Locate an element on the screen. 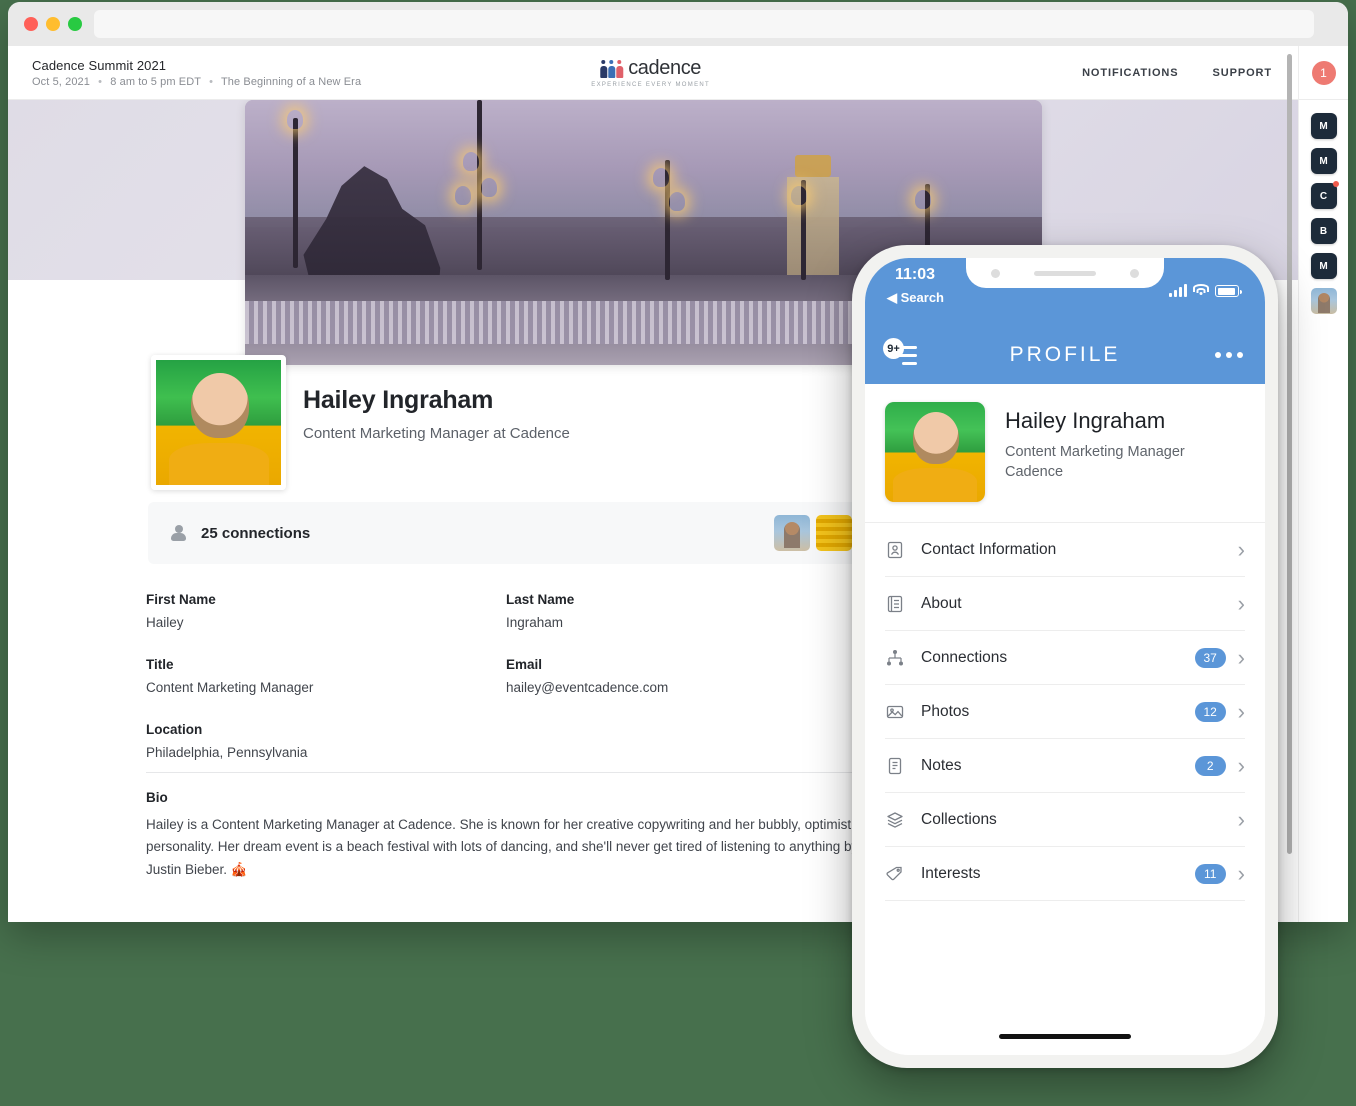  phone-navbar: 9+ PROFILE is located at coordinates (1065, 355).